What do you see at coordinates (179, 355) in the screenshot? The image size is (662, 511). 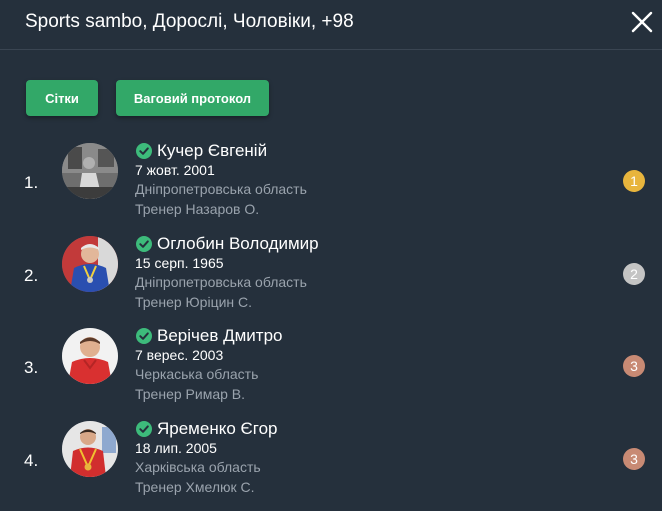 I see `birth-date: 7 верес. 2003` at bounding box center [179, 355].